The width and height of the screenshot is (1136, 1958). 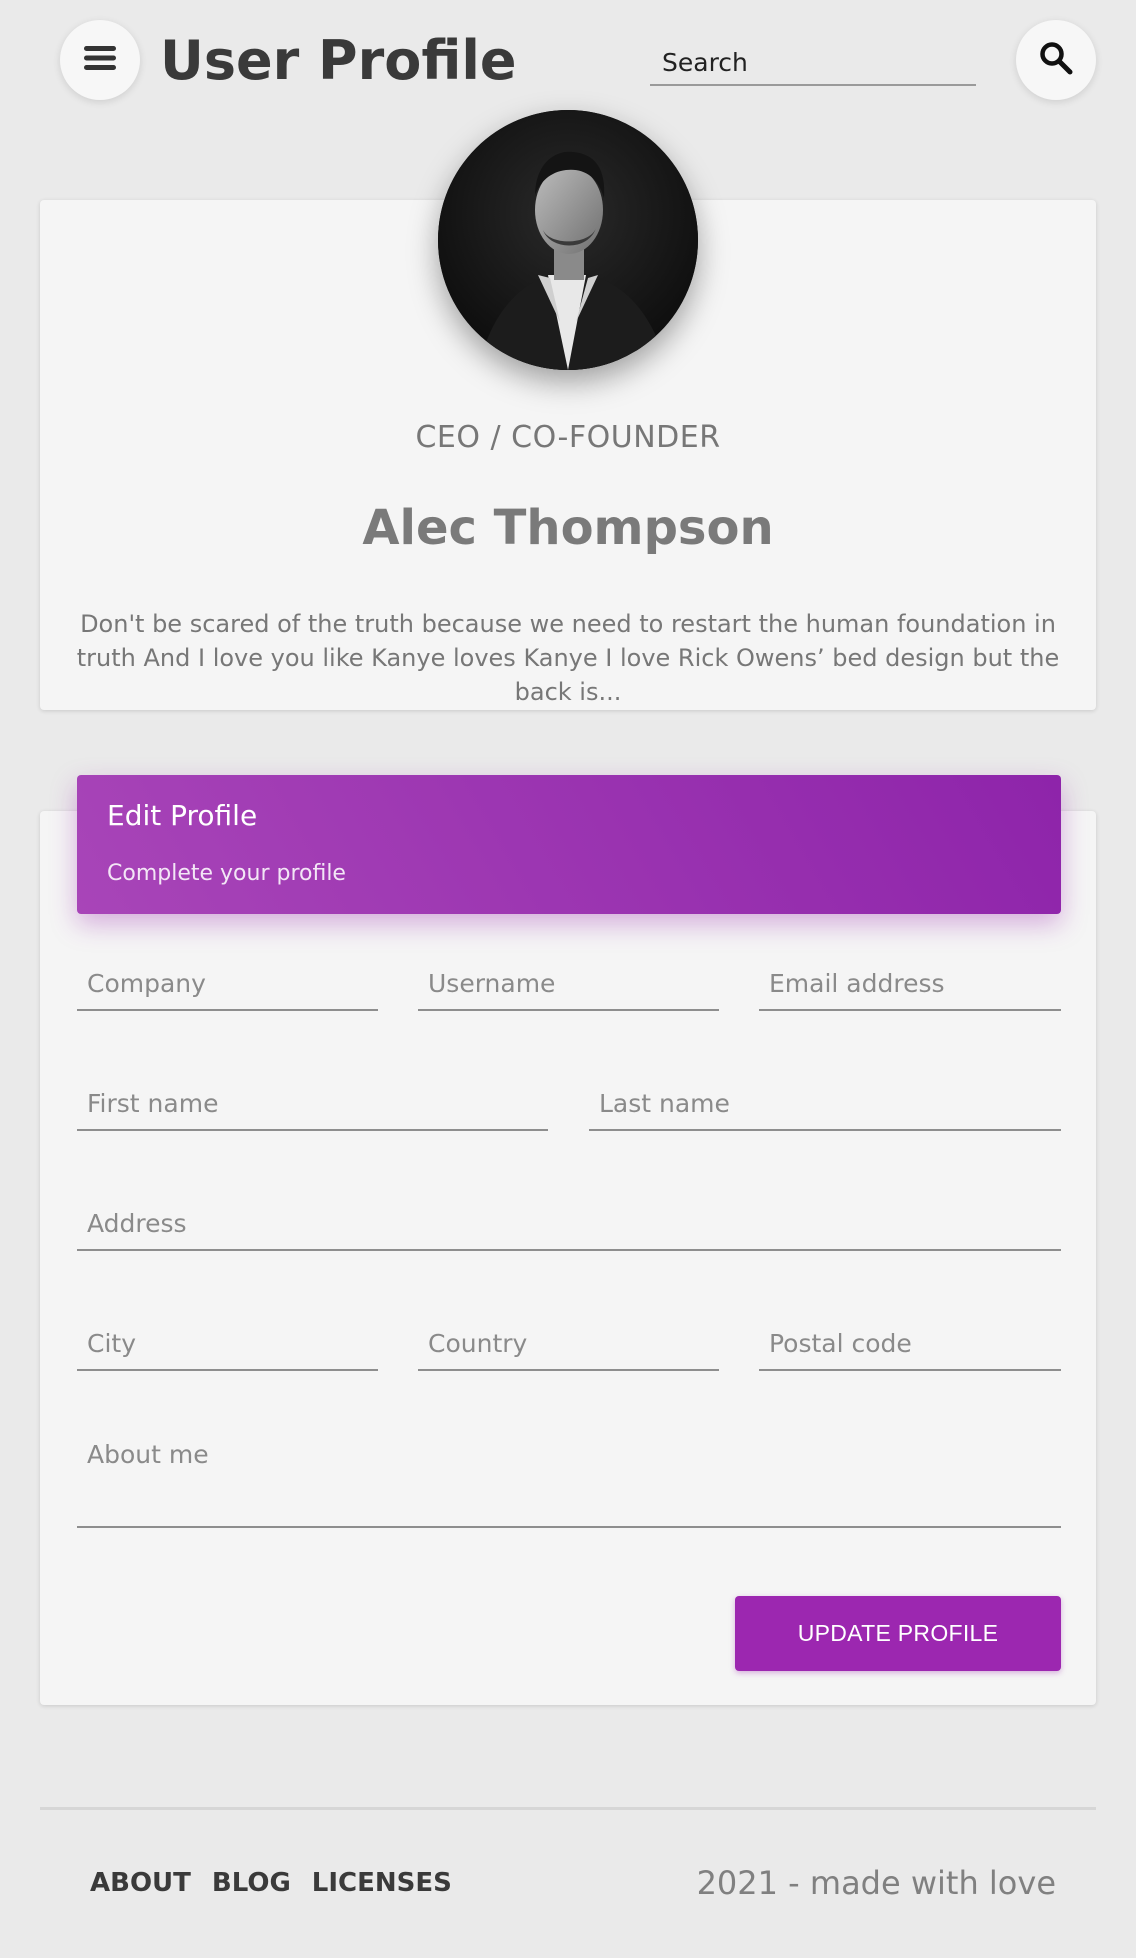 I want to click on company-input, so click(x=227, y=980).